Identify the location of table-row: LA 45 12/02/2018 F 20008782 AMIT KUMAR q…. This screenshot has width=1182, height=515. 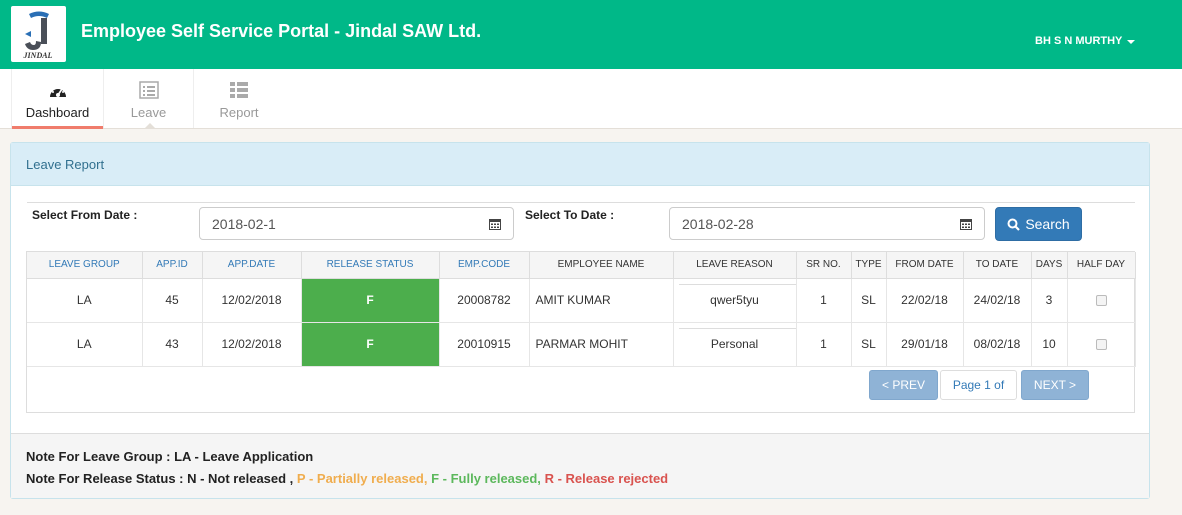
(581, 300).